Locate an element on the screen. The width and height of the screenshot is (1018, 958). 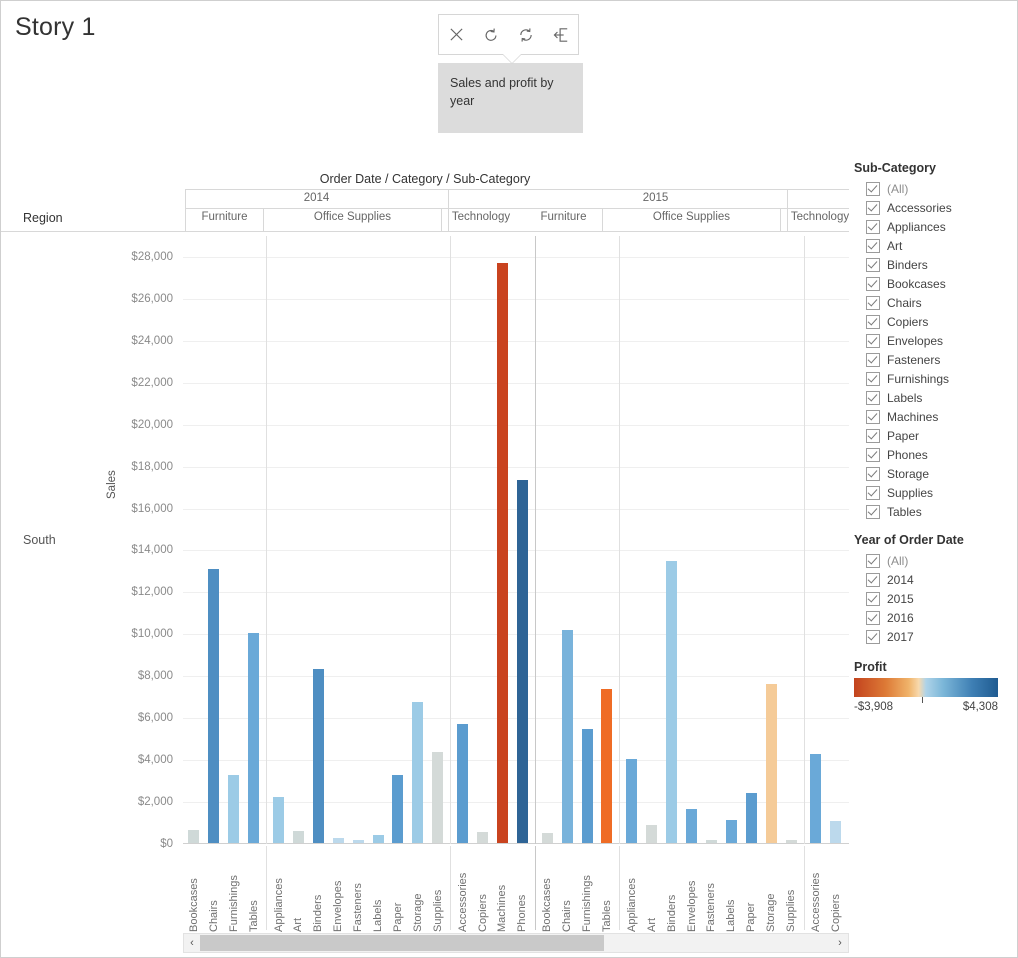
row-header-south: South is located at coordinates (39, 540).